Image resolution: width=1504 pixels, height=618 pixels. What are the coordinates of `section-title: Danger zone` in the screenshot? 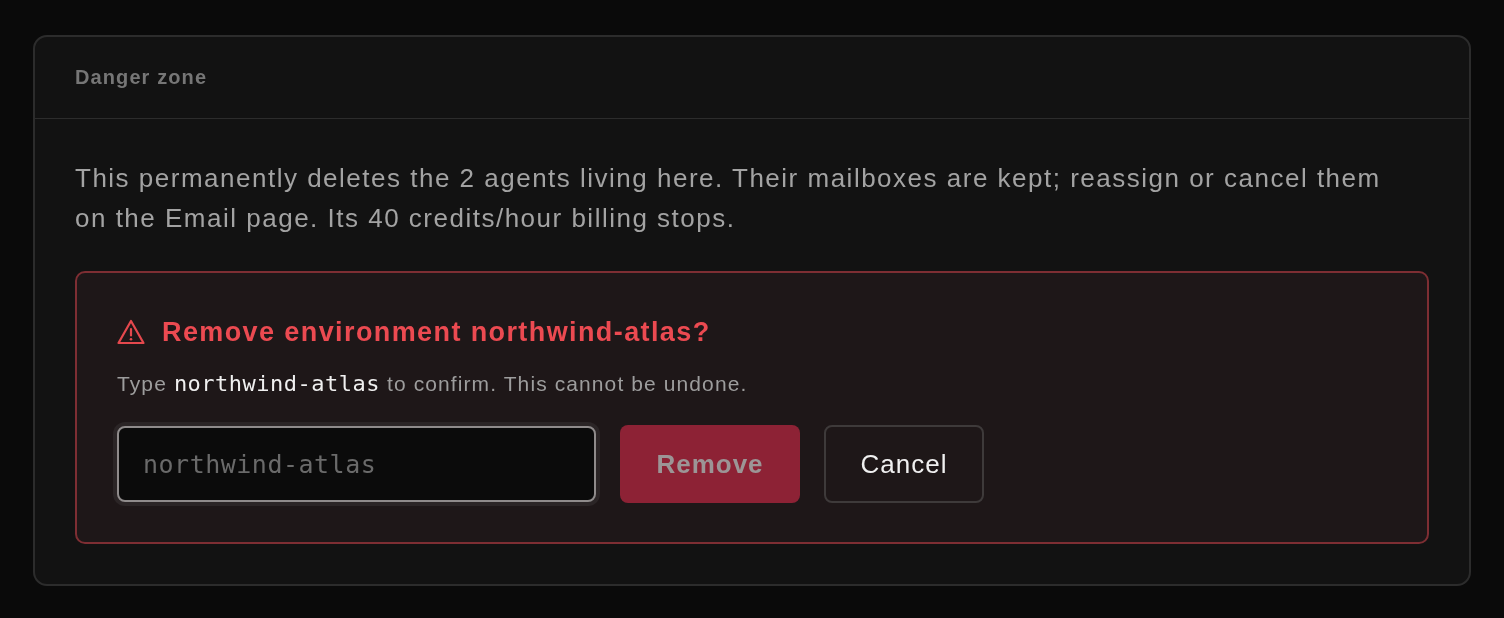 It's located at (141, 77).